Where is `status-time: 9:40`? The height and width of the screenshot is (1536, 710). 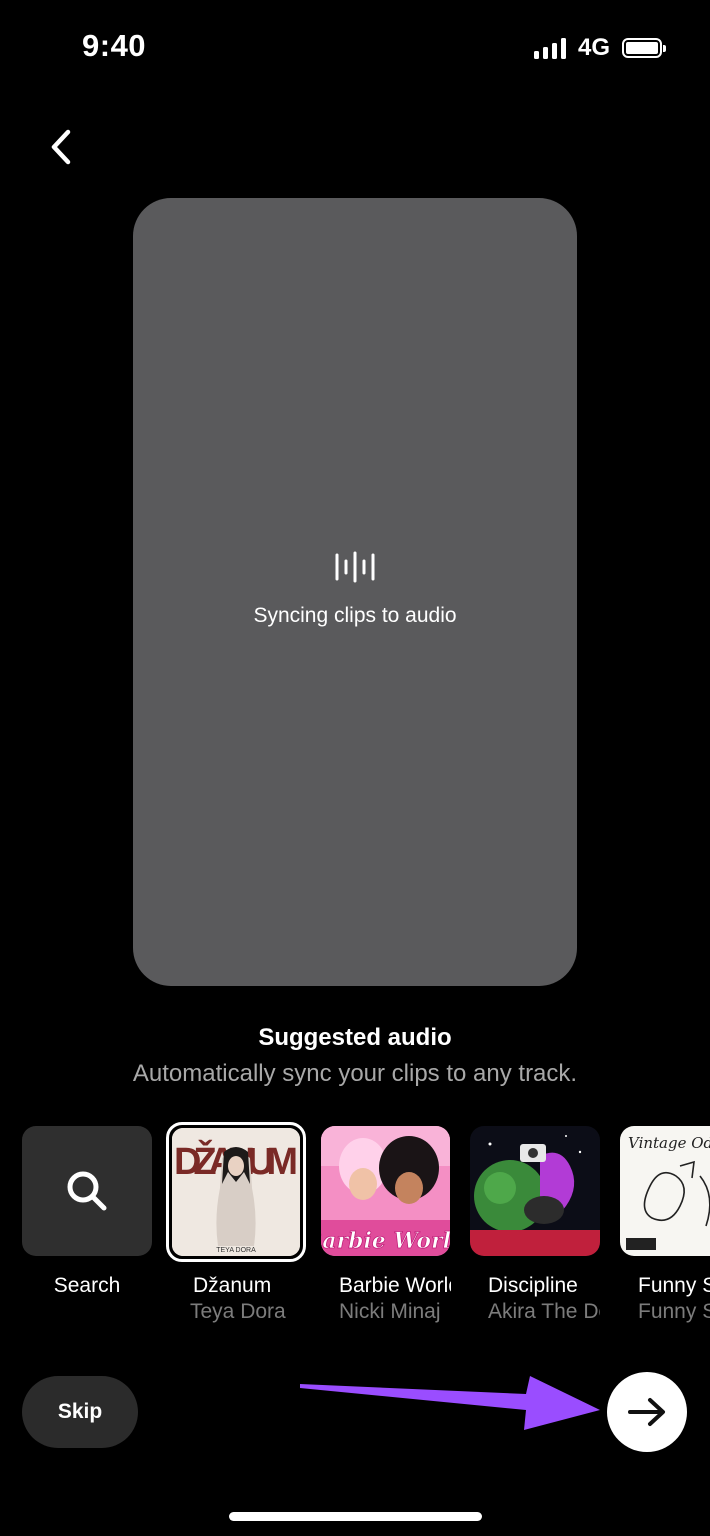
status-time: 9:40 is located at coordinates (114, 45).